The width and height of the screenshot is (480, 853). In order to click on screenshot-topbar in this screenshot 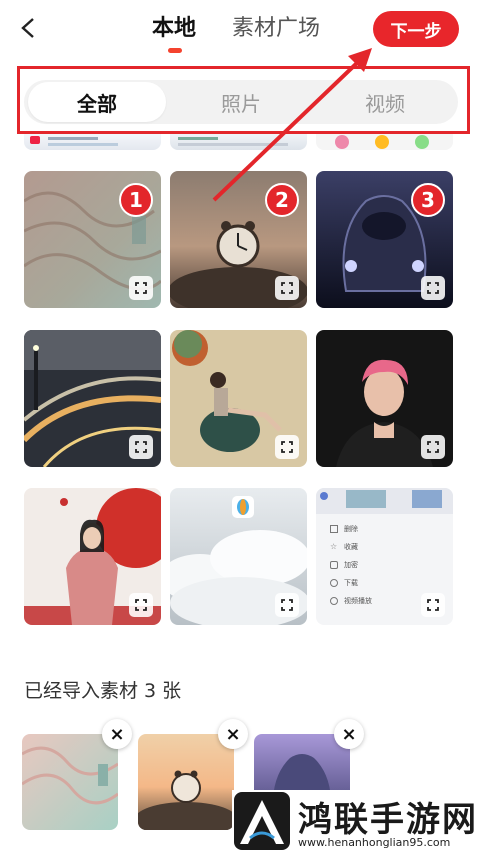, I will do `click(384, 501)`.